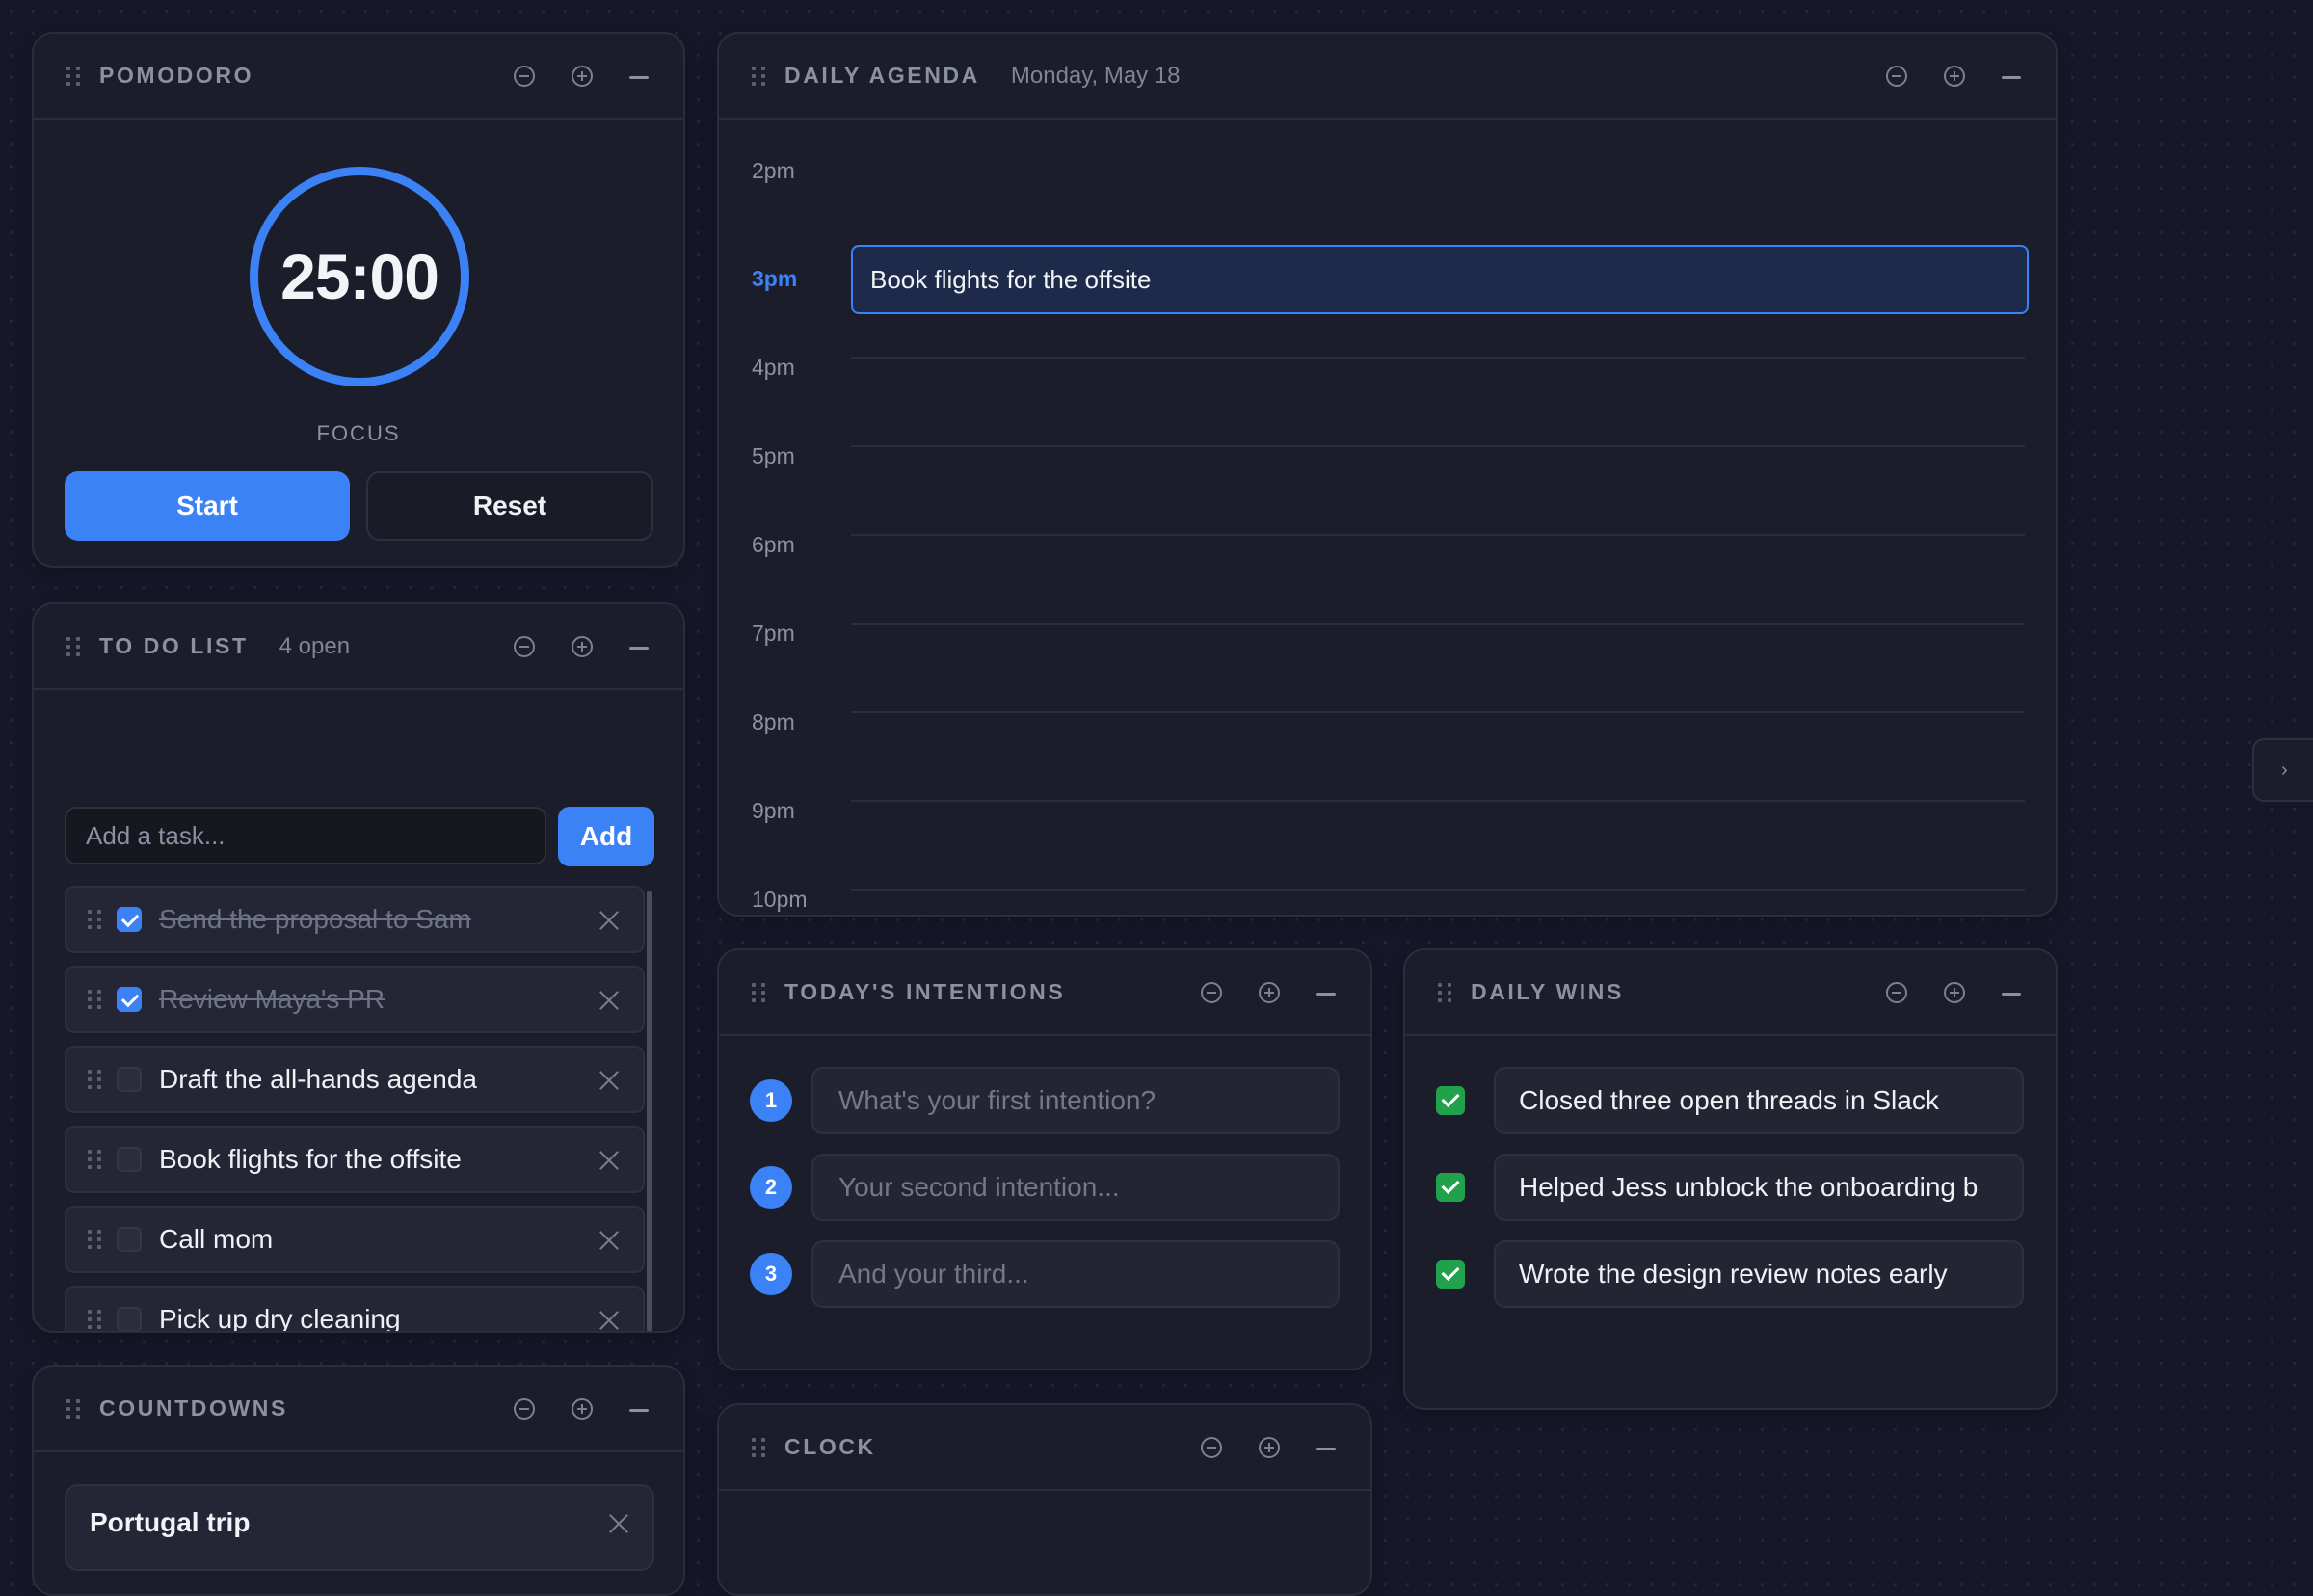  What do you see at coordinates (1076, 1100) in the screenshot?
I see `intention-input: What's your first intention?` at bounding box center [1076, 1100].